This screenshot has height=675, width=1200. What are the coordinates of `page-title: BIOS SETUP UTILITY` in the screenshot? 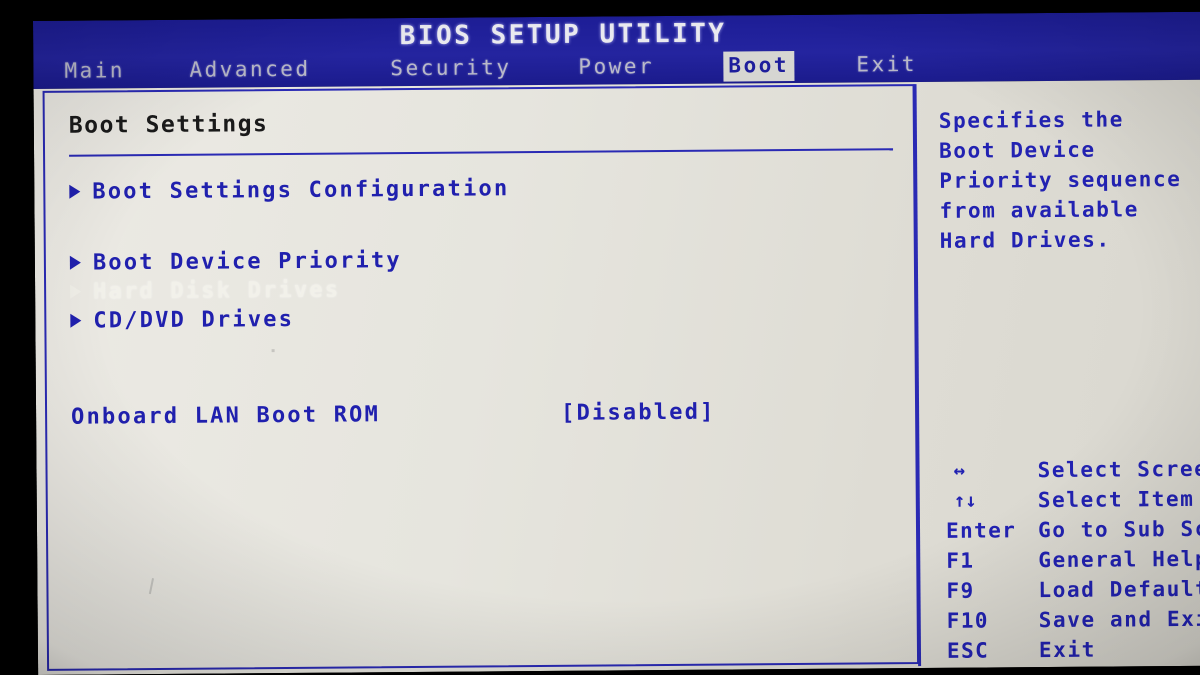 It's located at (563, 35).